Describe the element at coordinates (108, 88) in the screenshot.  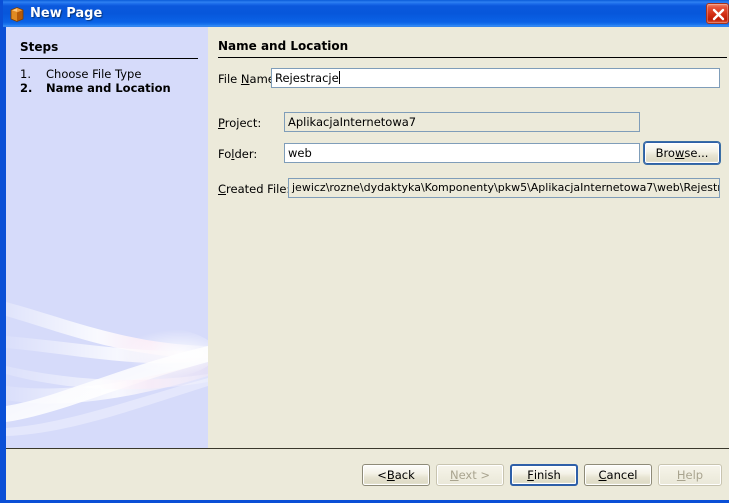
I see `step-label: Name and Location` at that location.